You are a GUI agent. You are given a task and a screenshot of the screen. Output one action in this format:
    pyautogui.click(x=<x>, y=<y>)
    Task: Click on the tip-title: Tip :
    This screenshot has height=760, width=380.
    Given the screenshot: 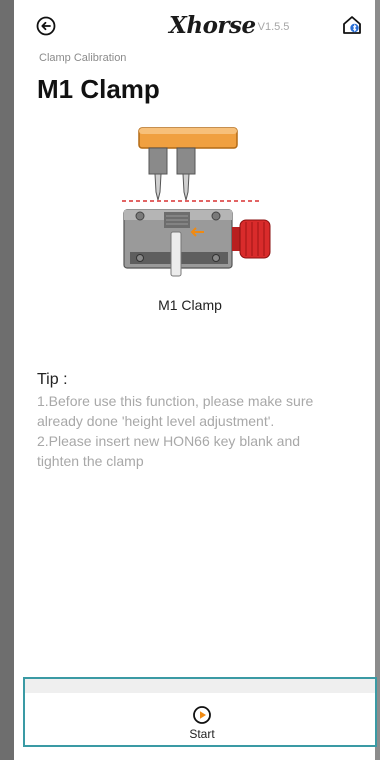 What is the action you would take?
    pyautogui.click(x=52, y=379)
    